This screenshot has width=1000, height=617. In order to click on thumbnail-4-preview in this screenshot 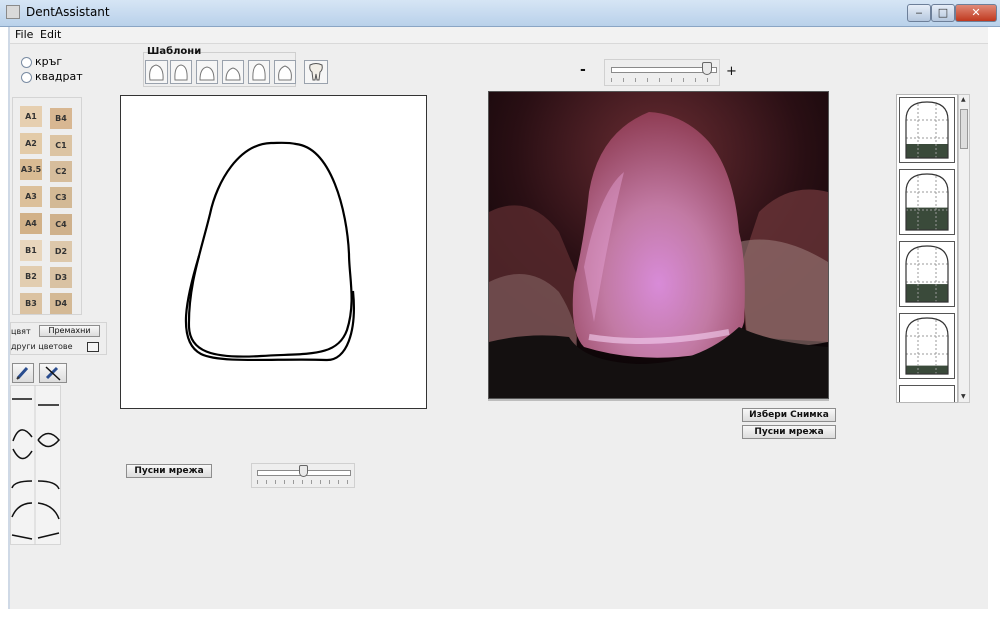, I will do `click(927, 346)`.